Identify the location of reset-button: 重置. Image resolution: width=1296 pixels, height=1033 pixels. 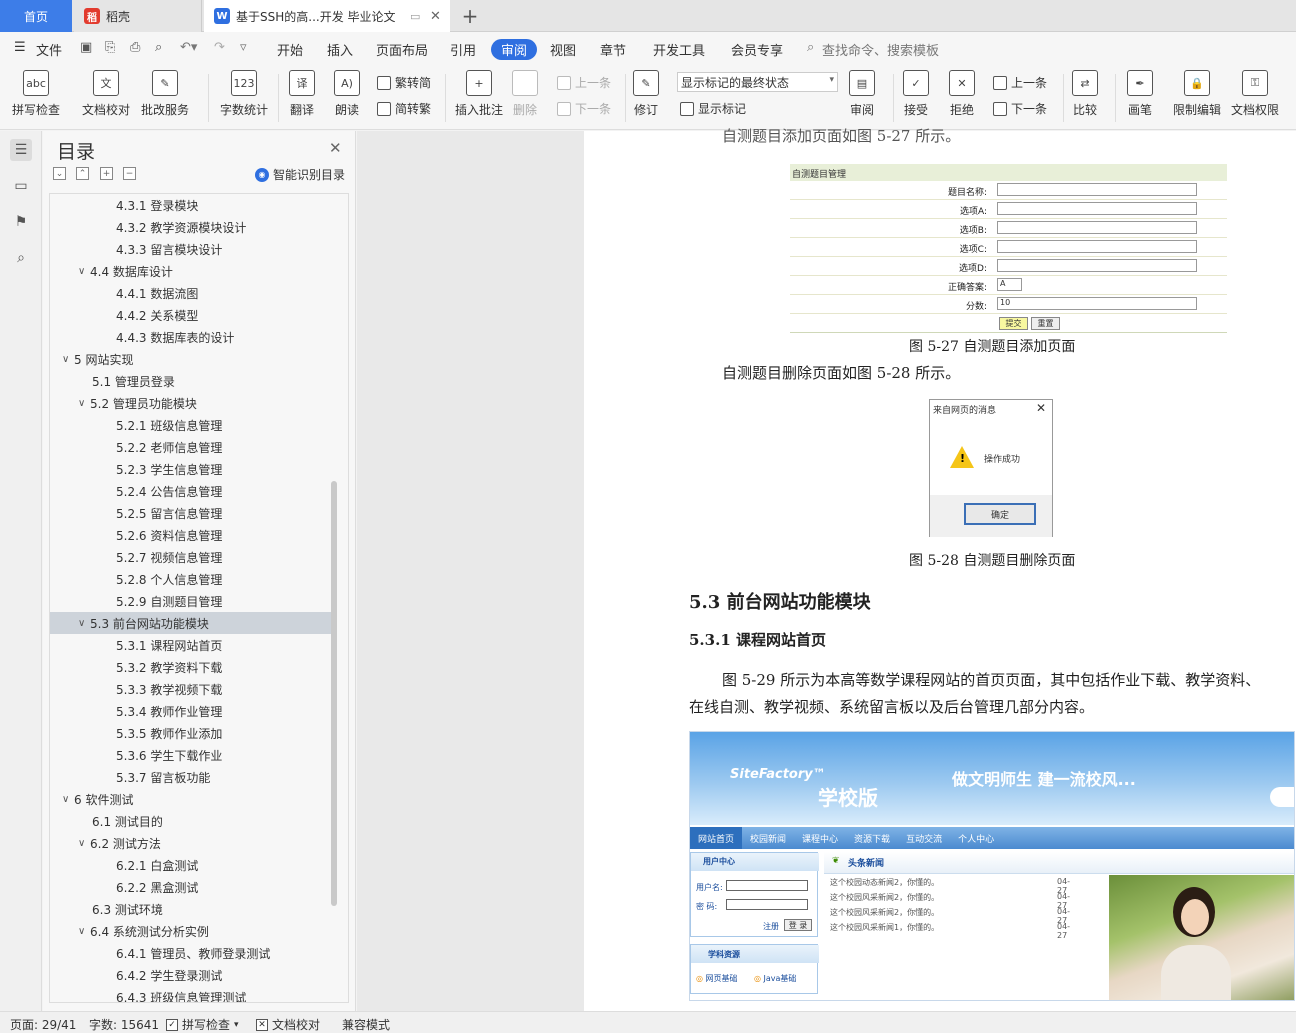
(1045, 323).